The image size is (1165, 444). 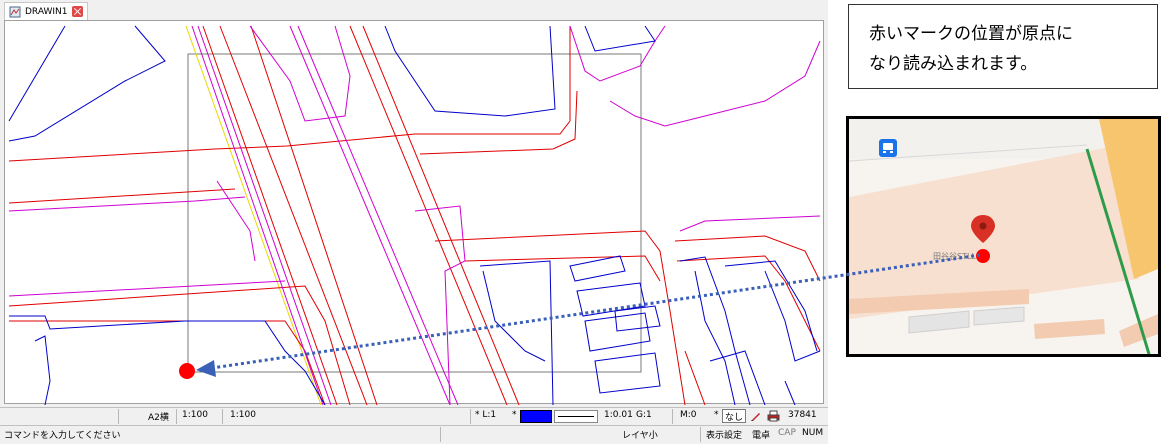 What do you see at coordinates (954, 256) in the screenshot?
I see `poi-label: 田谷谷STLL` at bounding box center [954, 256].